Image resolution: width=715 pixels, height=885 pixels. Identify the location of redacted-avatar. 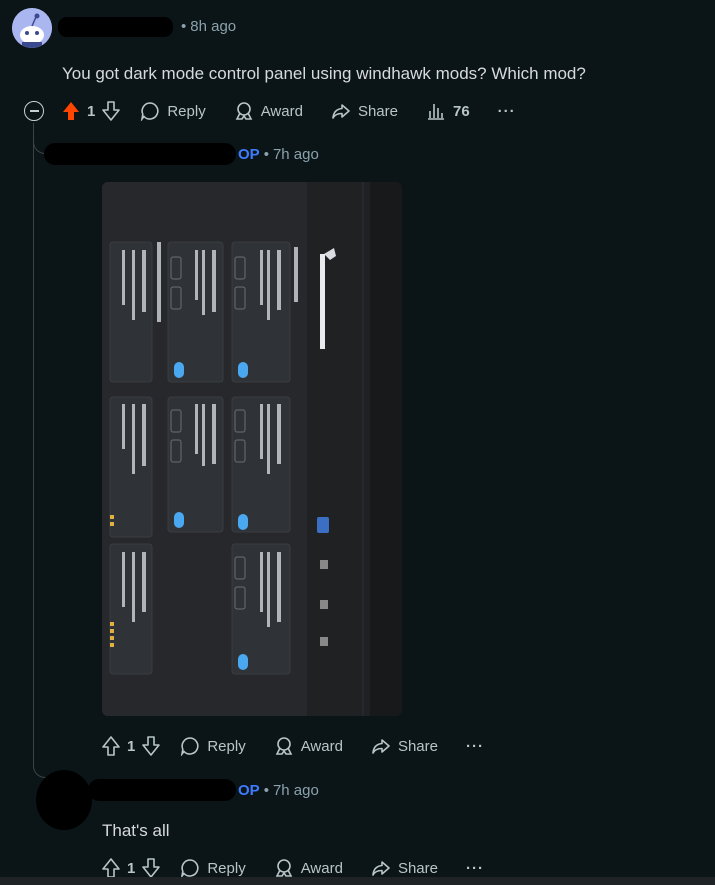
(64, 800).